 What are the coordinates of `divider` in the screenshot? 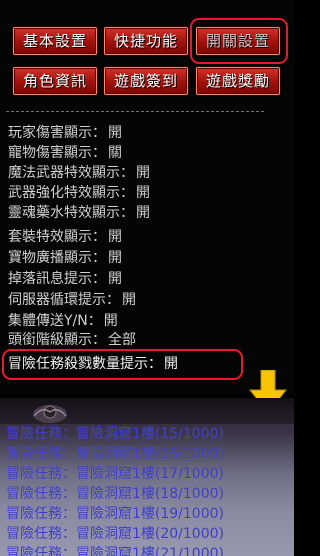 It's located at (135, 111).